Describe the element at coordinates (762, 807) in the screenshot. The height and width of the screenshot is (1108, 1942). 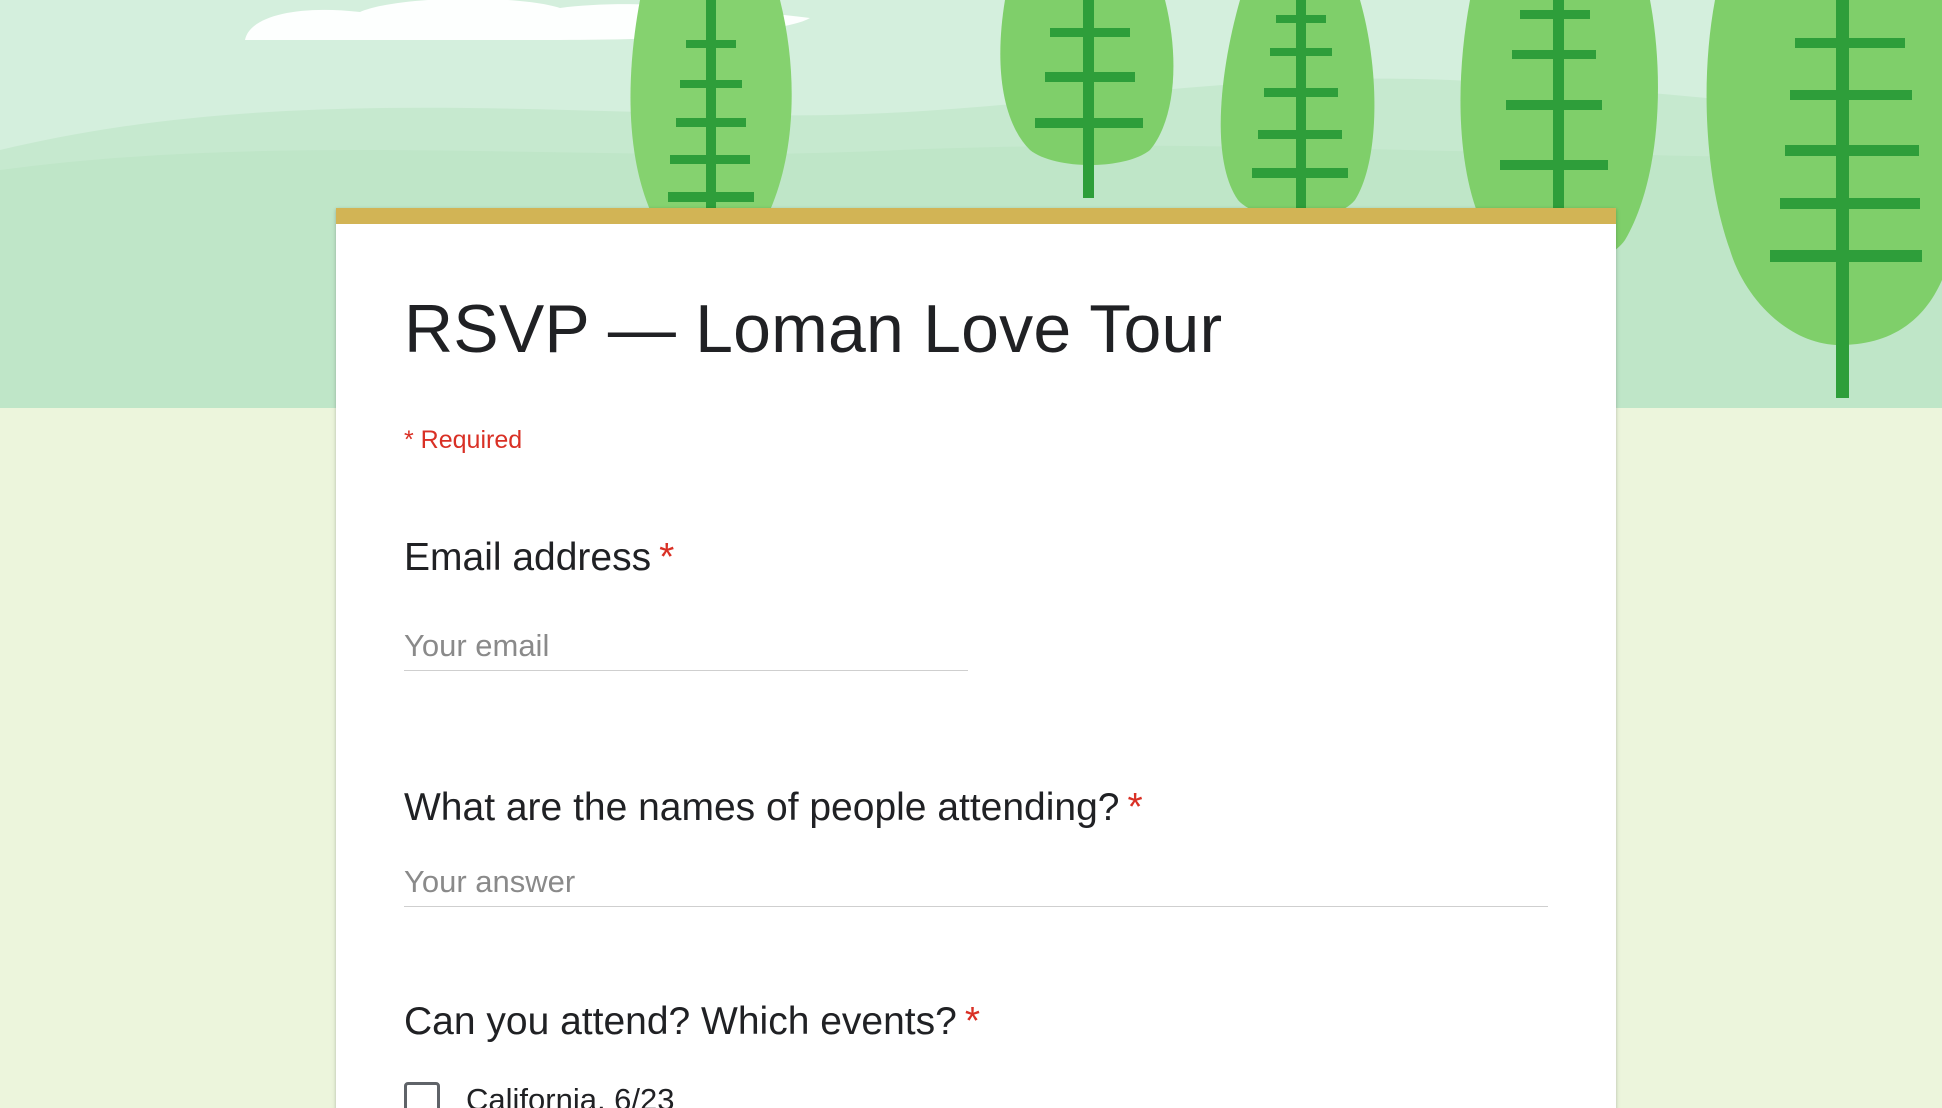
I see `names-question-label: What are the names of people attending?` at that location.